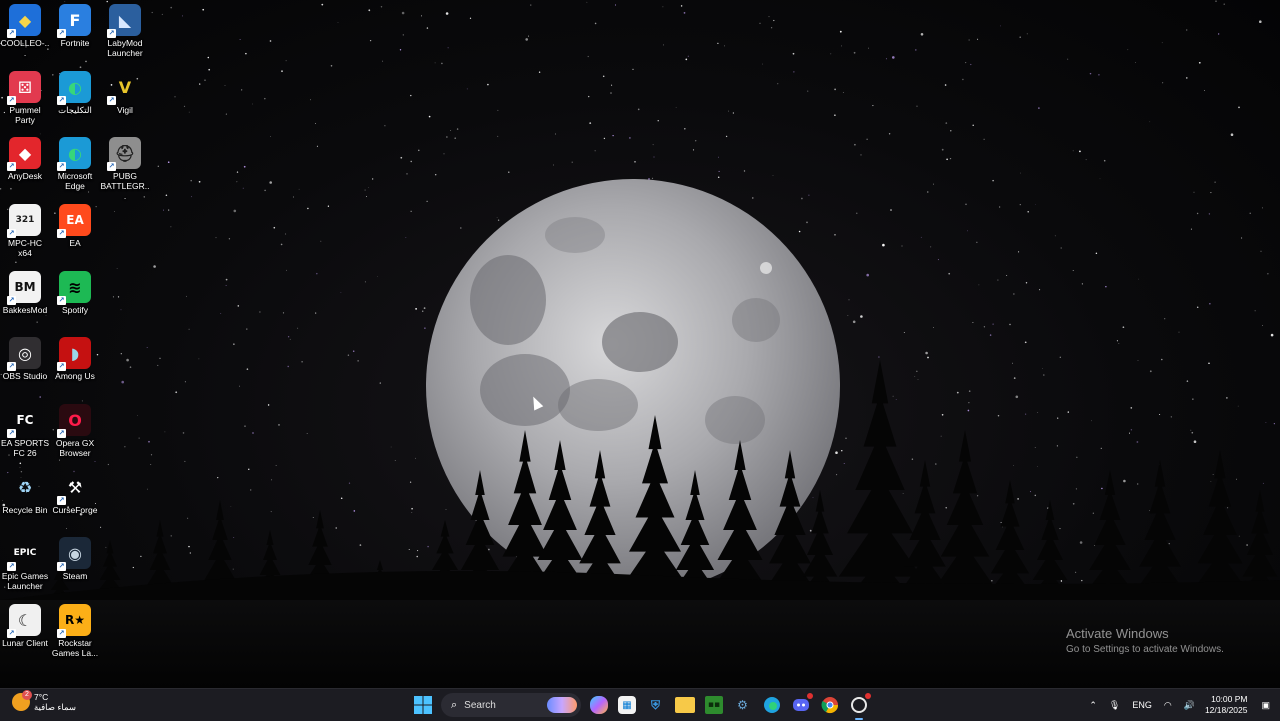 Image resolution: width=1280 pixels, height=721 pixels. Describe the element at coordinates (1142, 705) in the screenshot. I see `language-indicator: ENG` at that location.